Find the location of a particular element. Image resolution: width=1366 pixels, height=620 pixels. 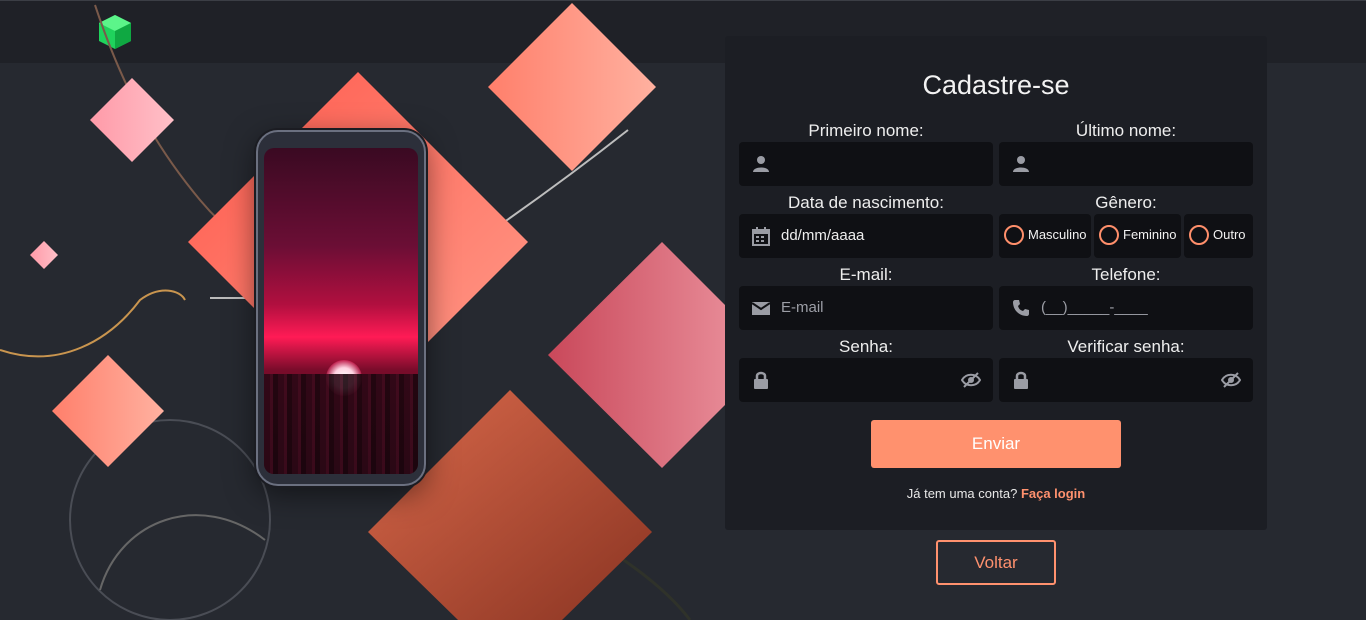

last-name-label: Último nome: is located at coordinates (1126, 130).